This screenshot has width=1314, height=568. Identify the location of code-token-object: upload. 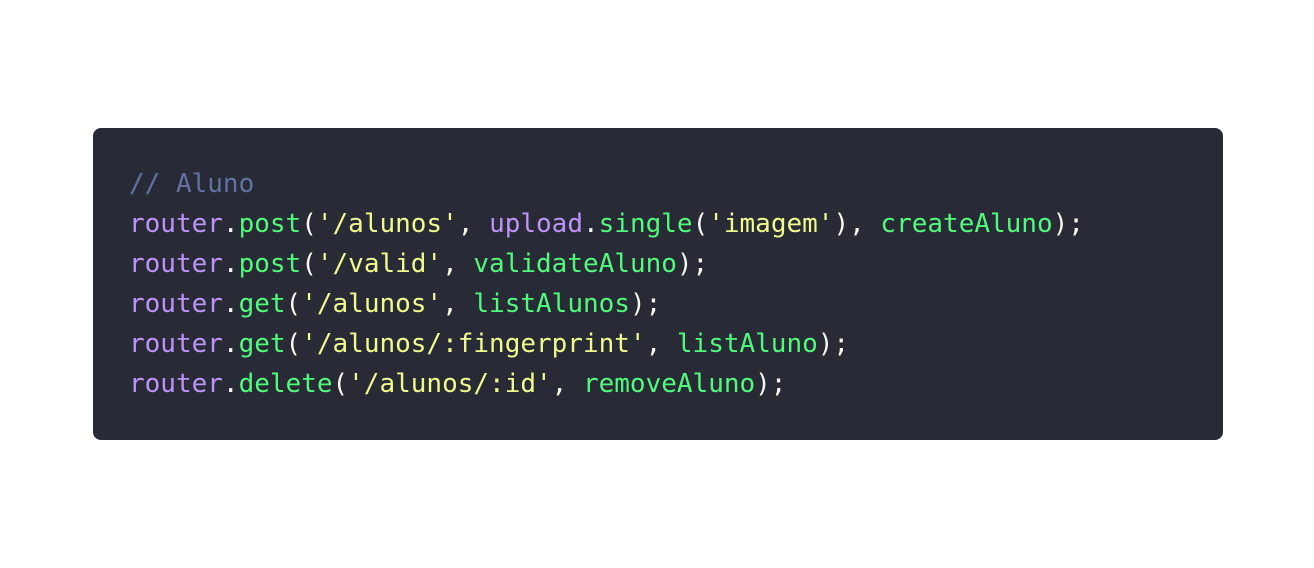
(536, 224).